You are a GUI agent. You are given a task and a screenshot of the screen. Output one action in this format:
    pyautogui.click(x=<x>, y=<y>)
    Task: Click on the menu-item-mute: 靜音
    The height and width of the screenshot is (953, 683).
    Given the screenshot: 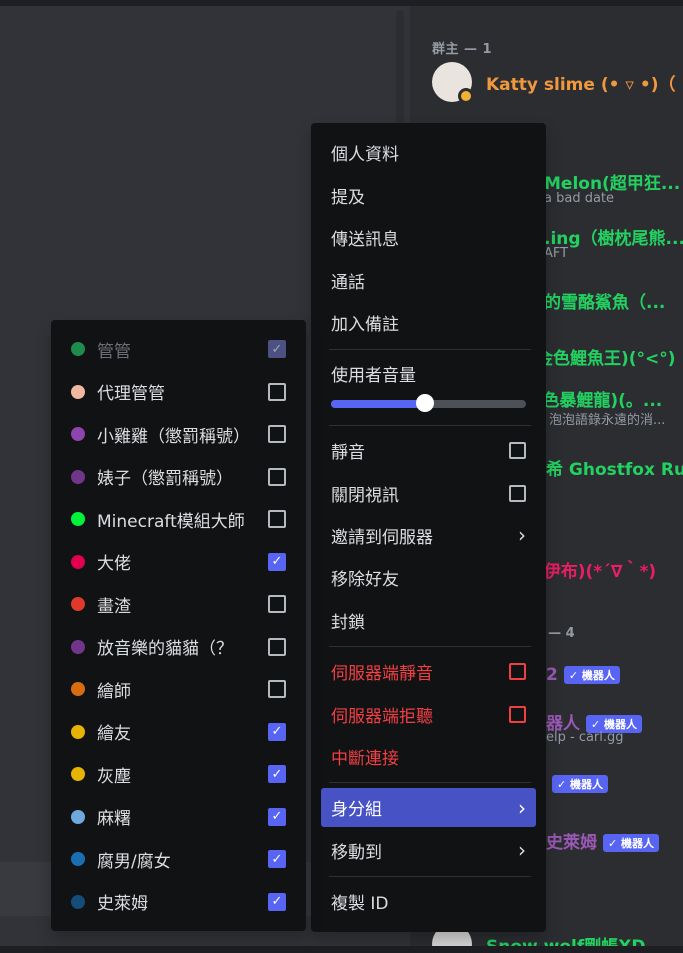 What is the action you would take?
    pyautogui.click(x=428, y=450)
    